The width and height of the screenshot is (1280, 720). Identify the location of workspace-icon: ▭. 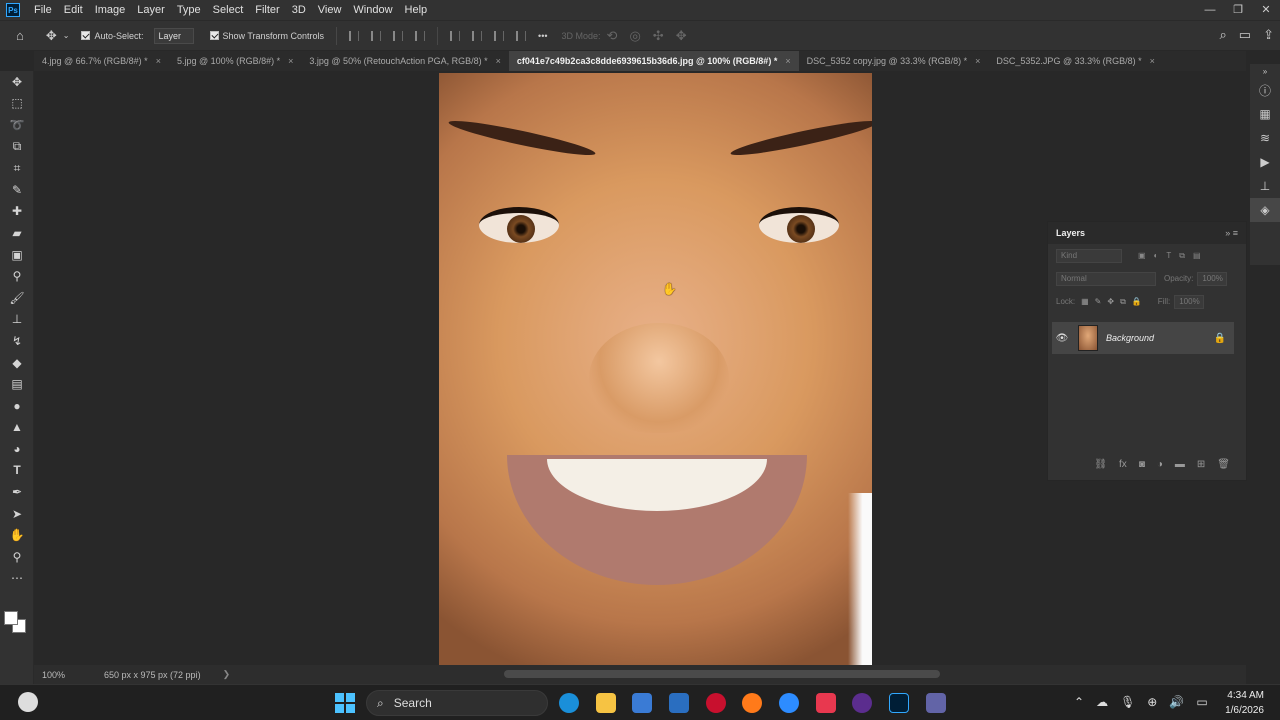
(1245, 35).